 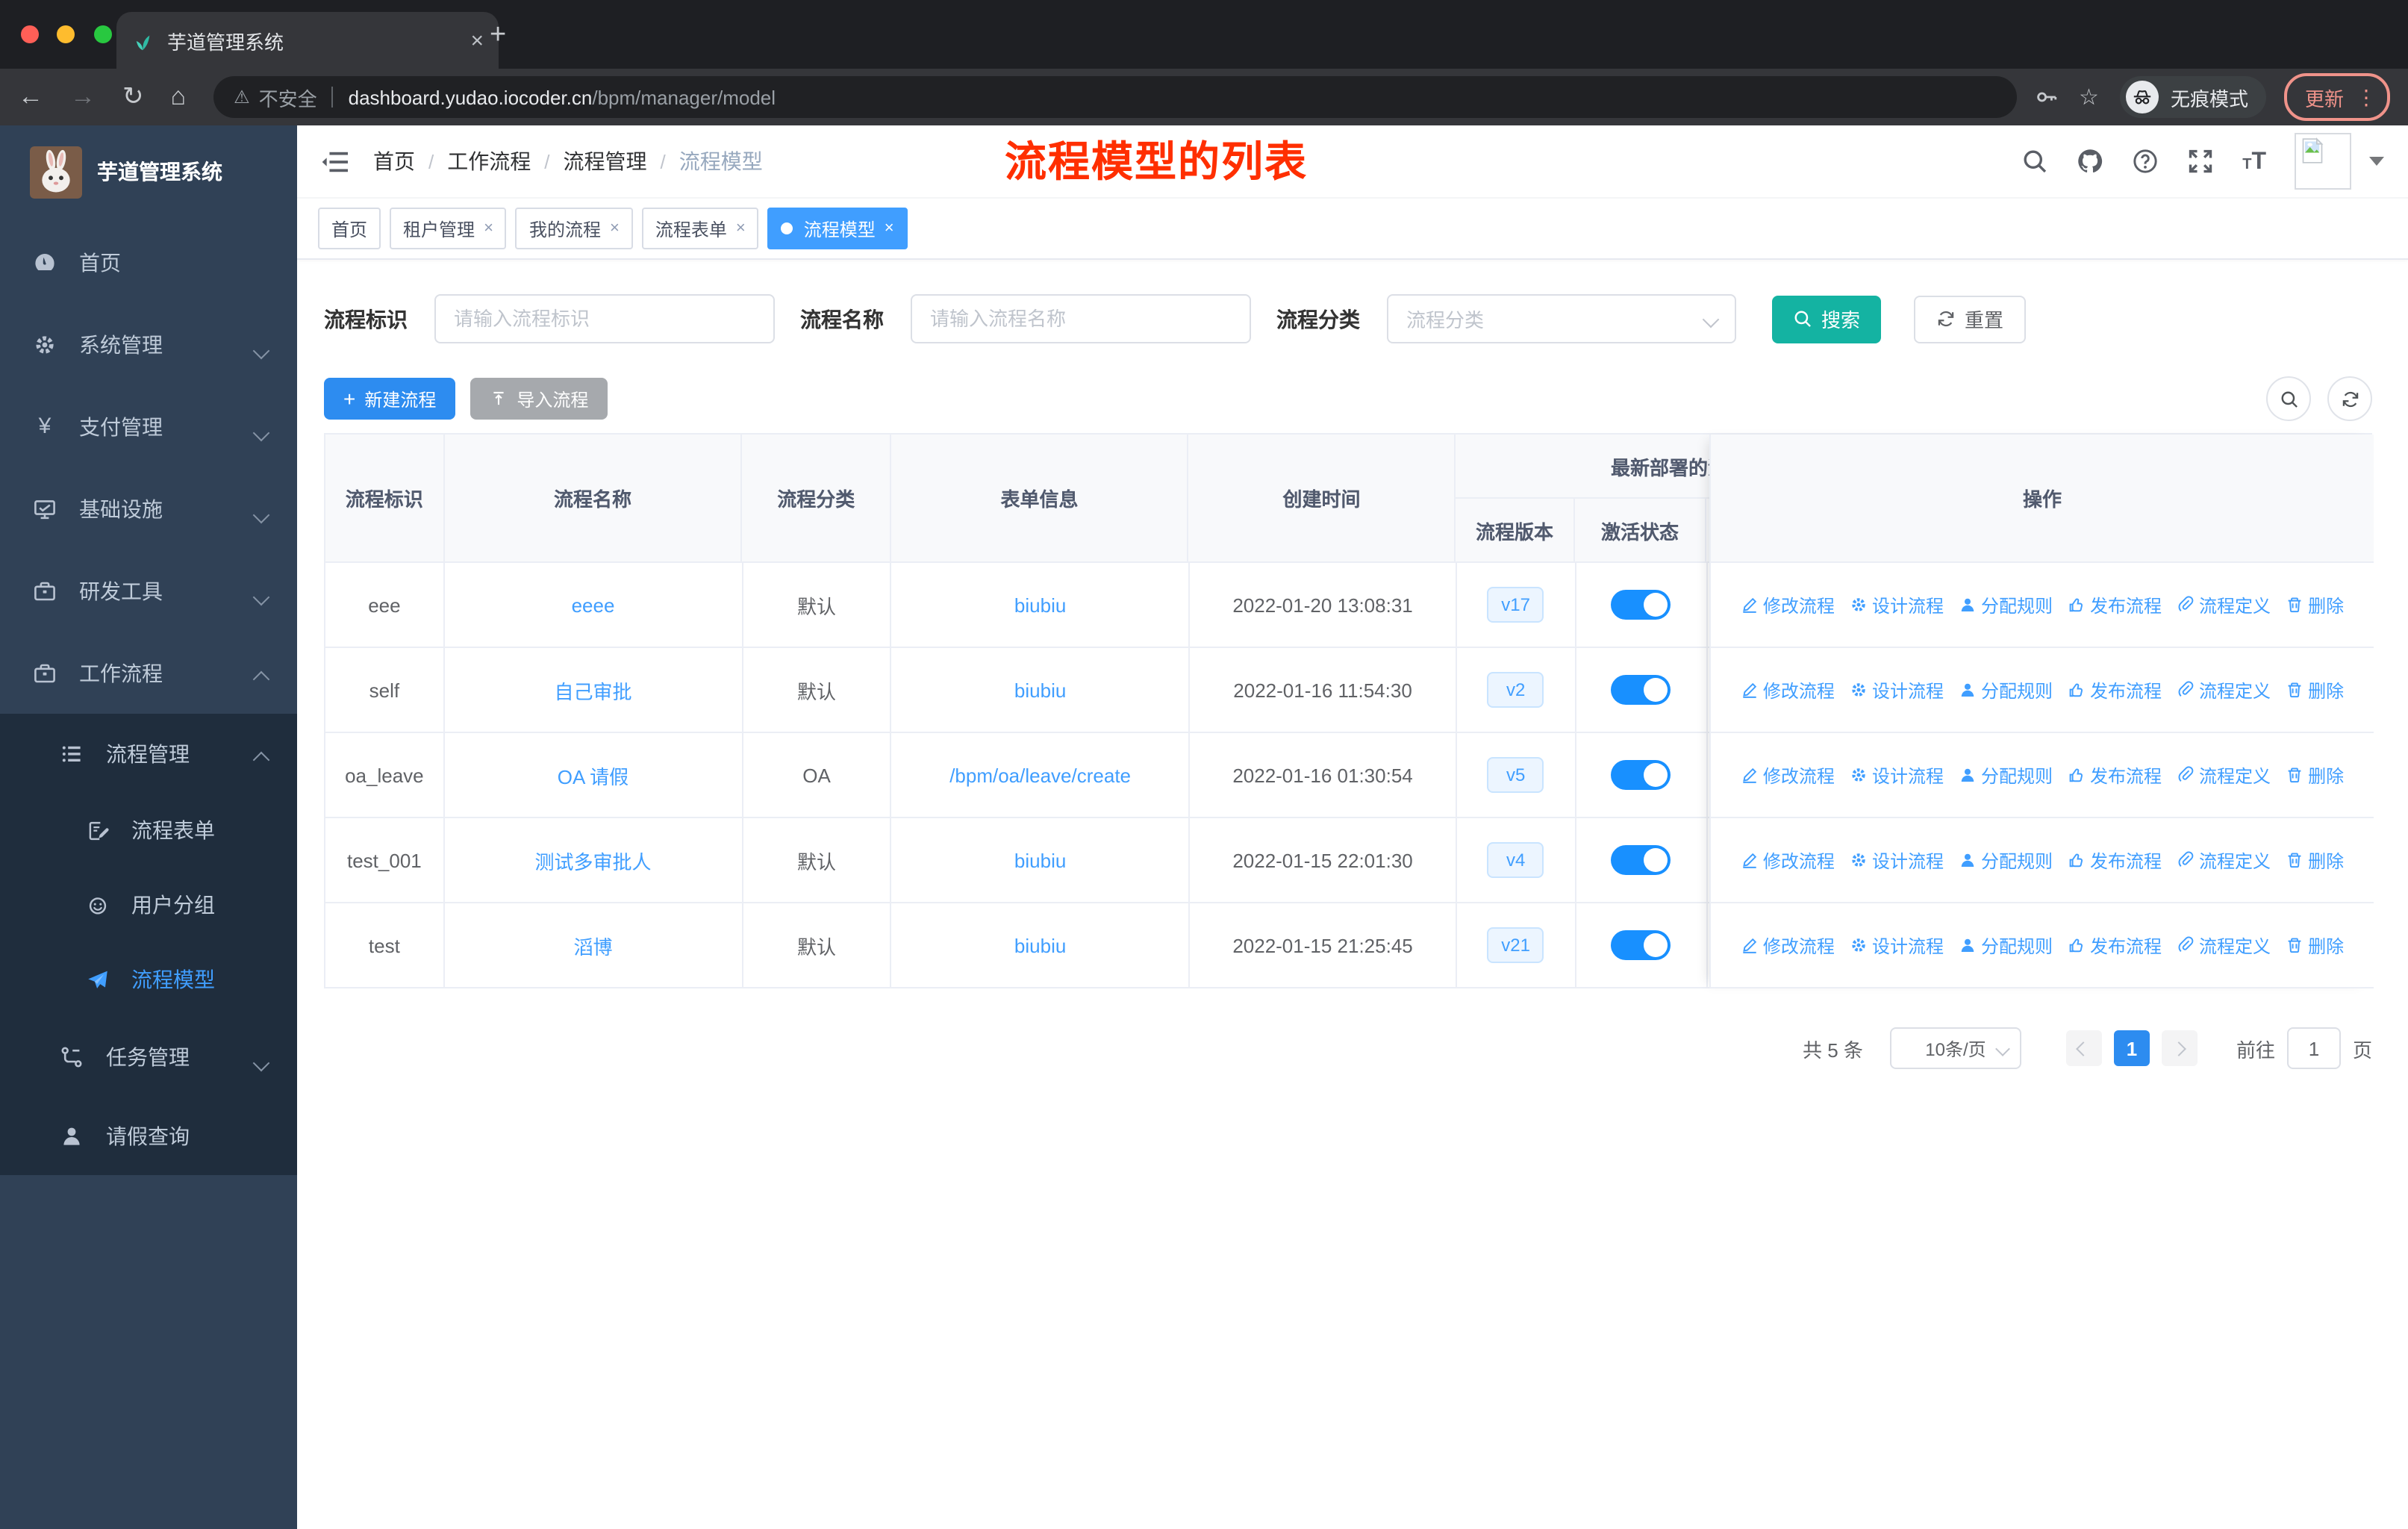 What do you see at coordinates (574, 229) in the screenshot?
I see `tag-my-process: 我的流程 ×` at bounding box center [574, 229].